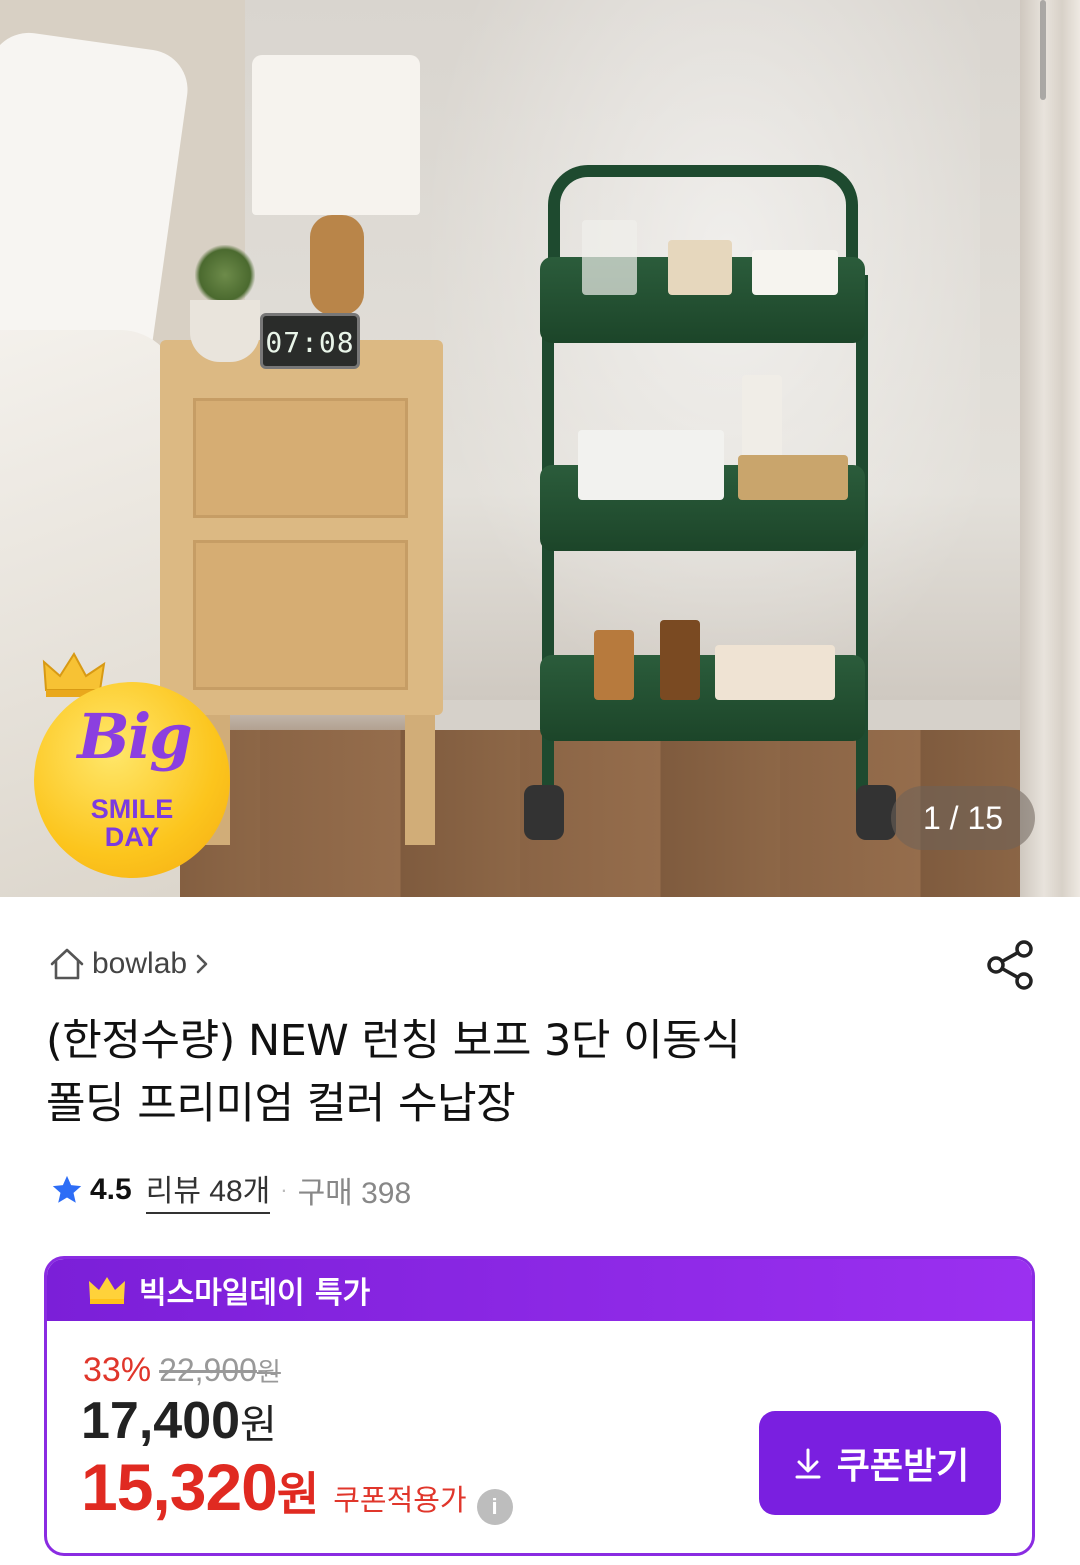 The width and height of the screenshot is (1080, 1565). I want to click on discount-row: 33% 22,900원, so click(182, 1370).